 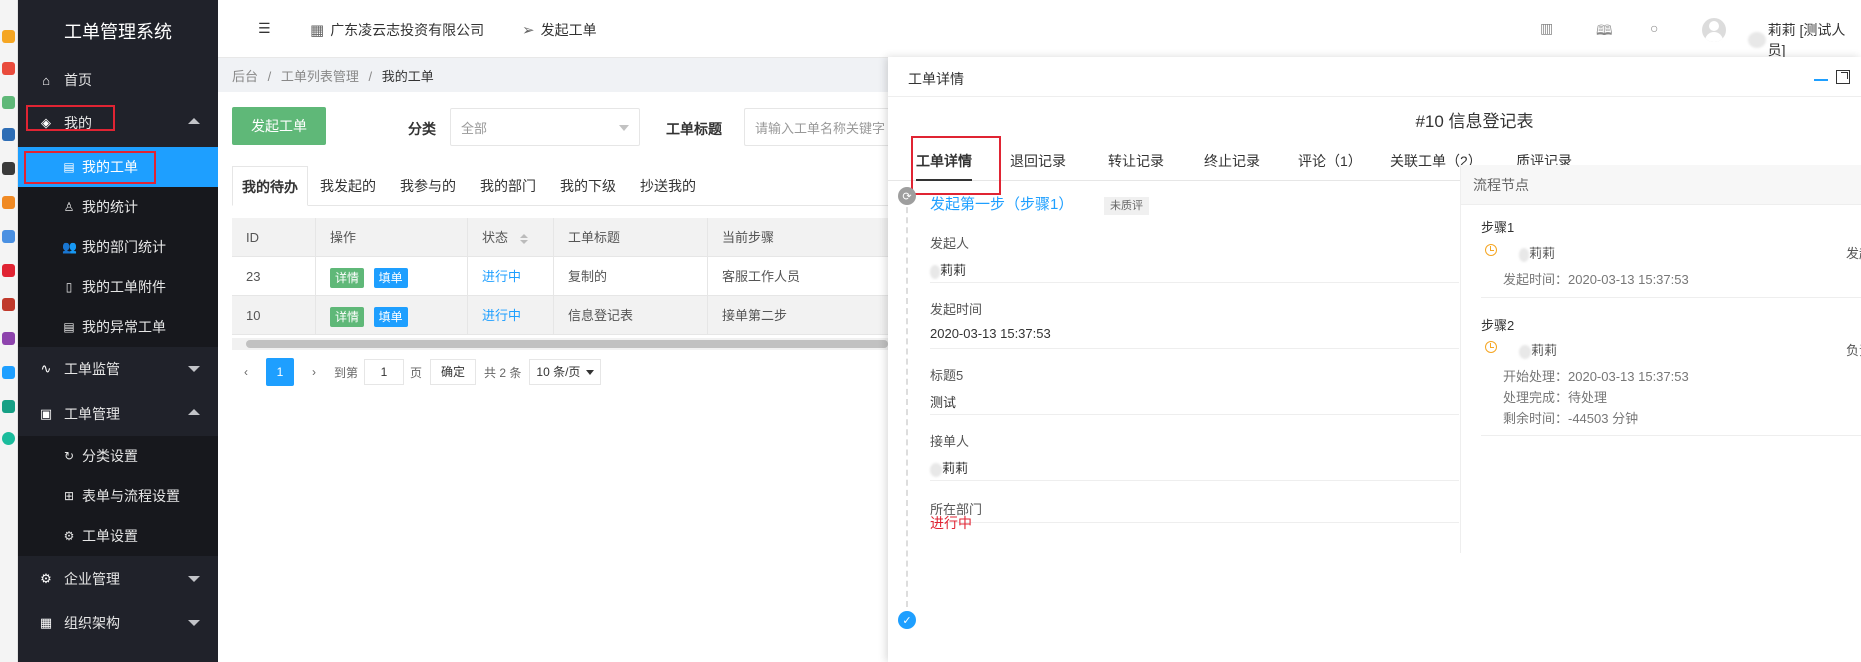 What do you see at coordinates (816, 127) in the screenshot?
I see `title-search-input: 请输入工单名称关键字` at bounding box center [816, 127].